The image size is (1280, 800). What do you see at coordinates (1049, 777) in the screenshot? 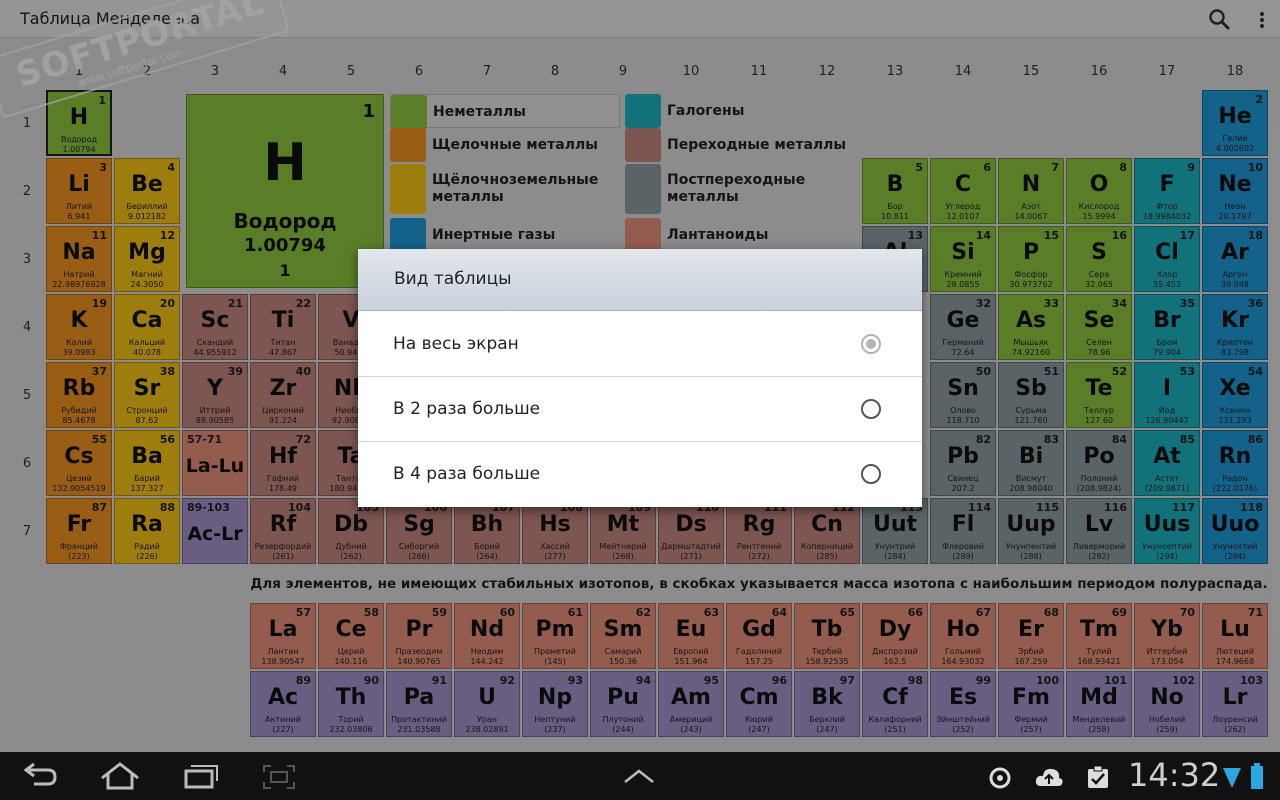
I see `cloud-upload-icon` at bounding box center [1049, 777].